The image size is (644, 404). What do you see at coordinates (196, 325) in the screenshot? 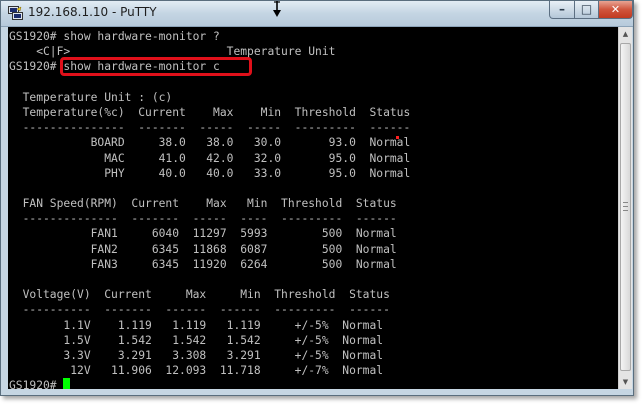
I see `terminal-line: 1.1V 1.119 1.119 1.119 +/-5% Normal` at bounding box center [196, 325].